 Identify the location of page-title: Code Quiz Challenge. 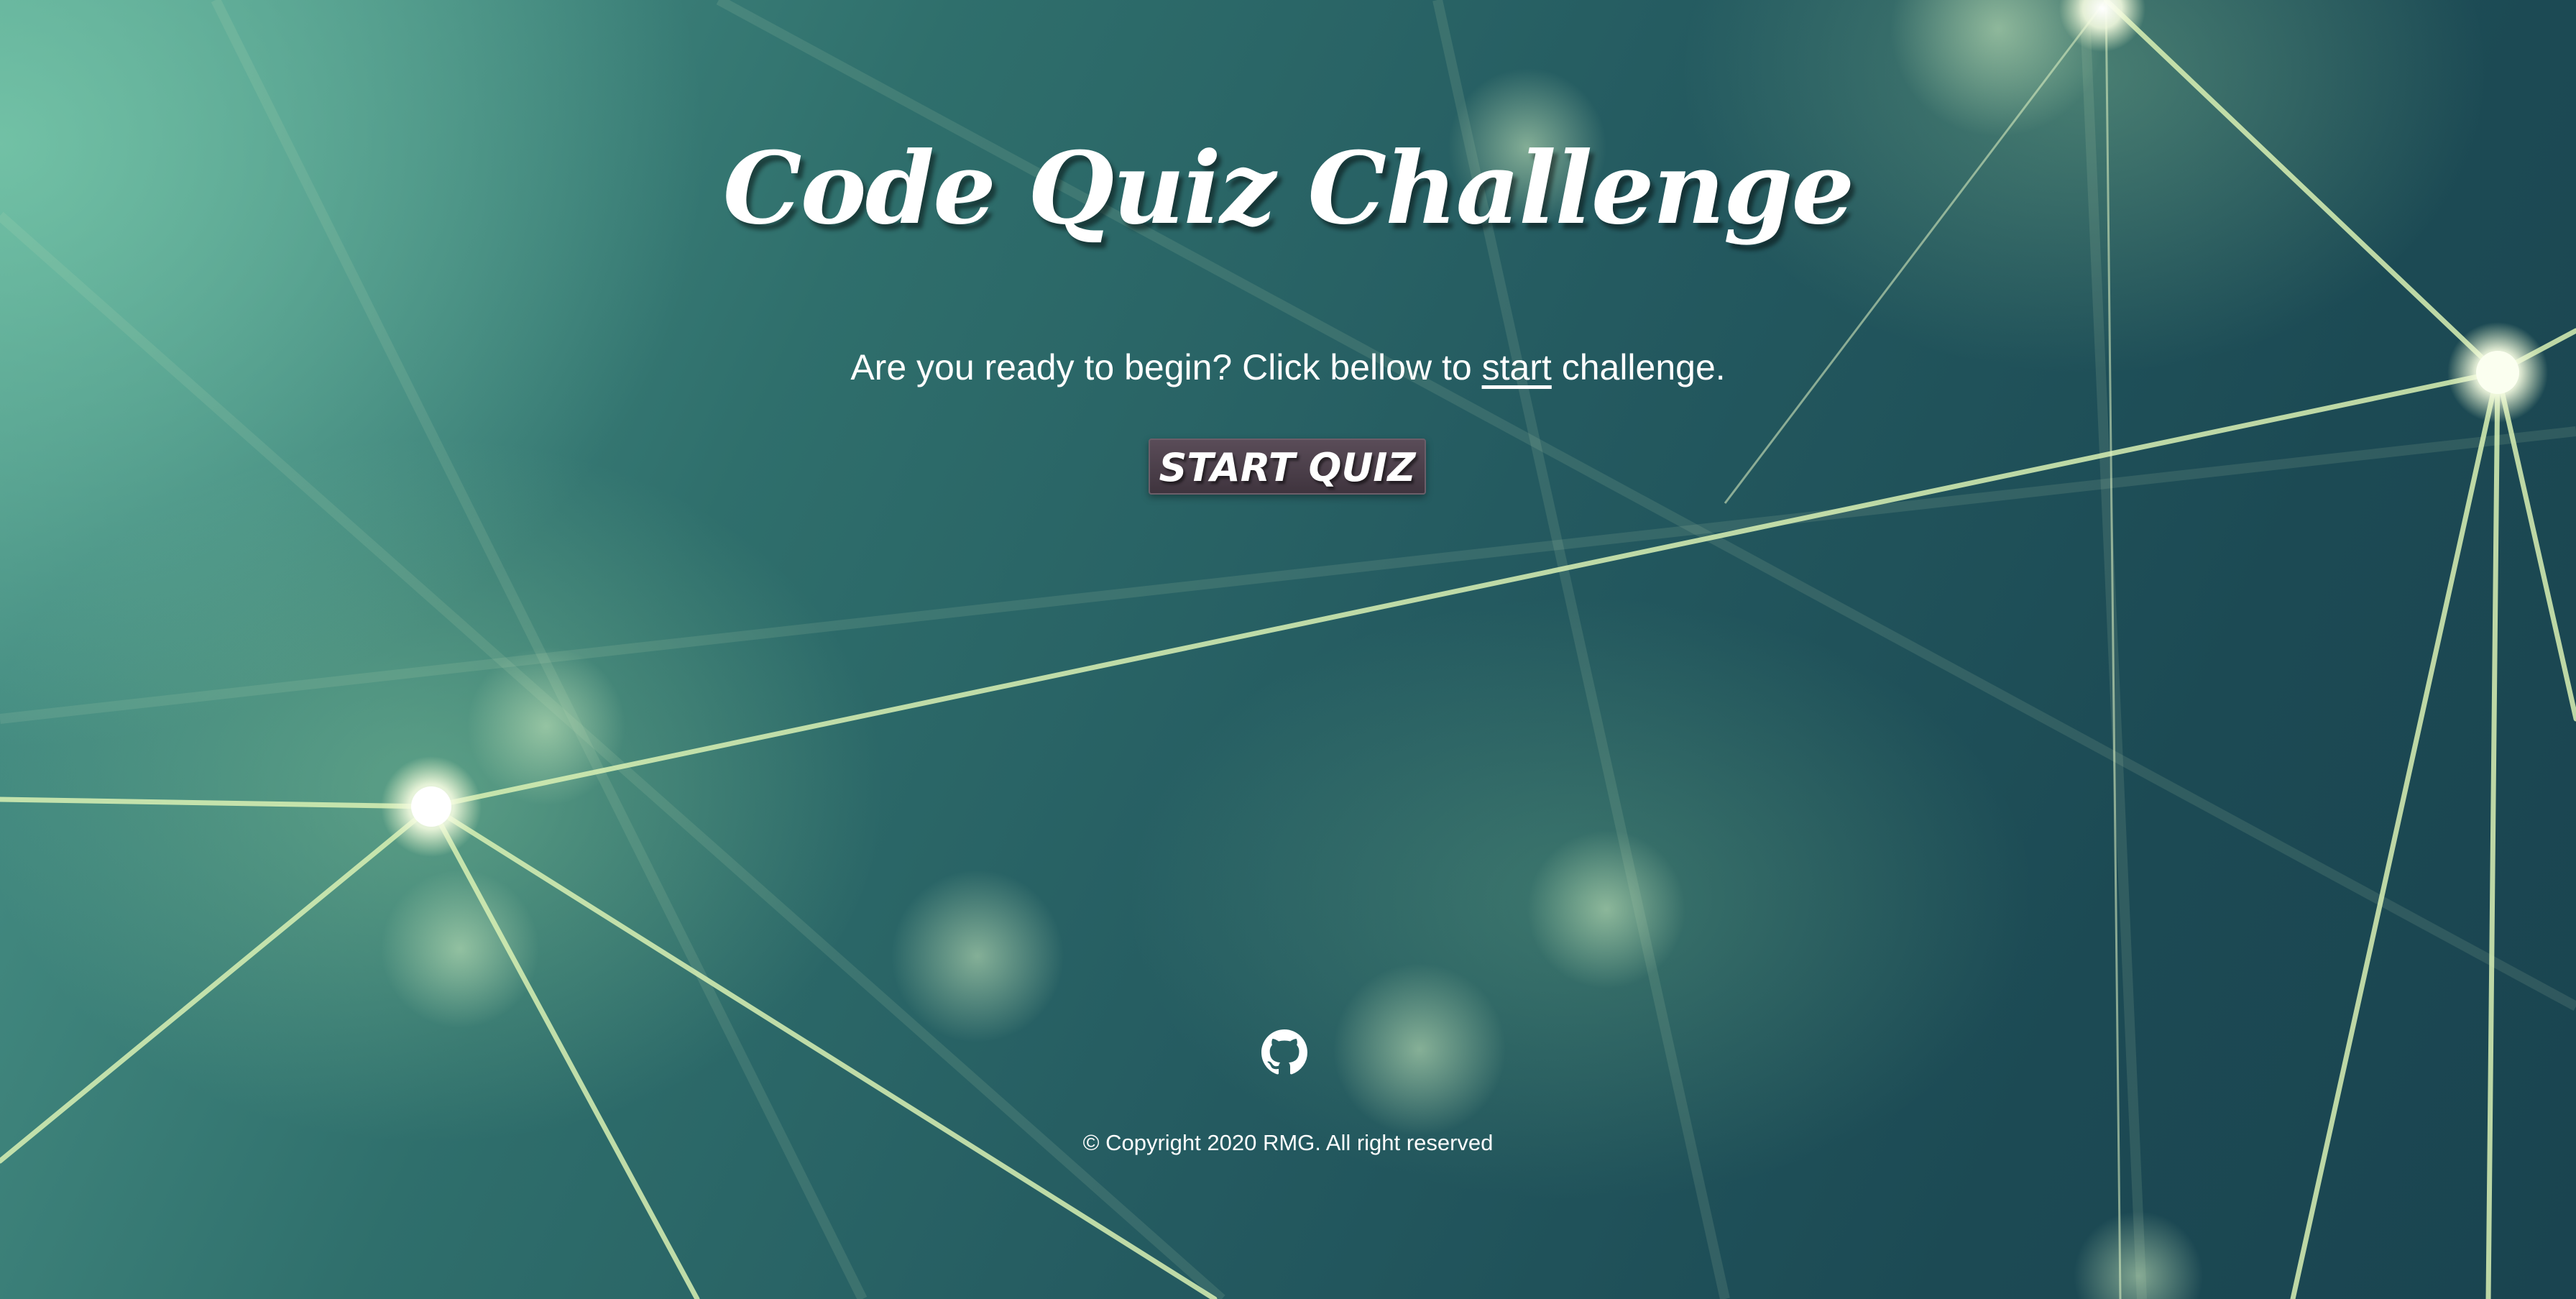
(1288, 188).